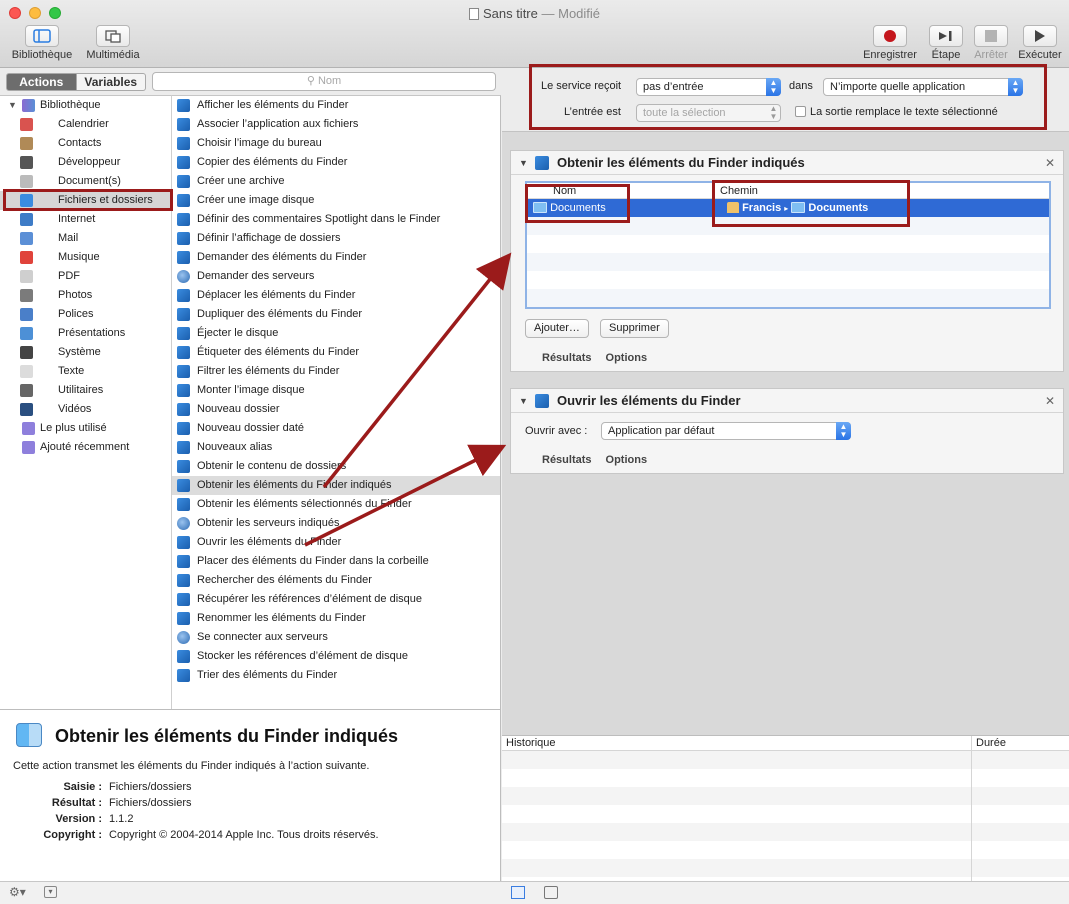 Image resolution: width=1069 pixels, height=904 pixels. Describe the element at coordinates (336, 314) in the screenshot. I see `action-item: Dupliquer des éléments du Finder` at that location.